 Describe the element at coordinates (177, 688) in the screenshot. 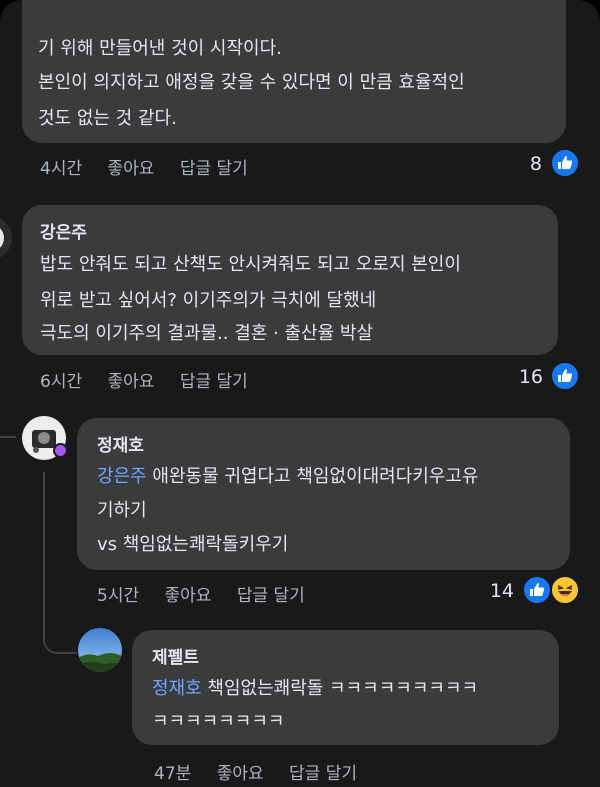

I see `mention-link: 정재호` at that location.